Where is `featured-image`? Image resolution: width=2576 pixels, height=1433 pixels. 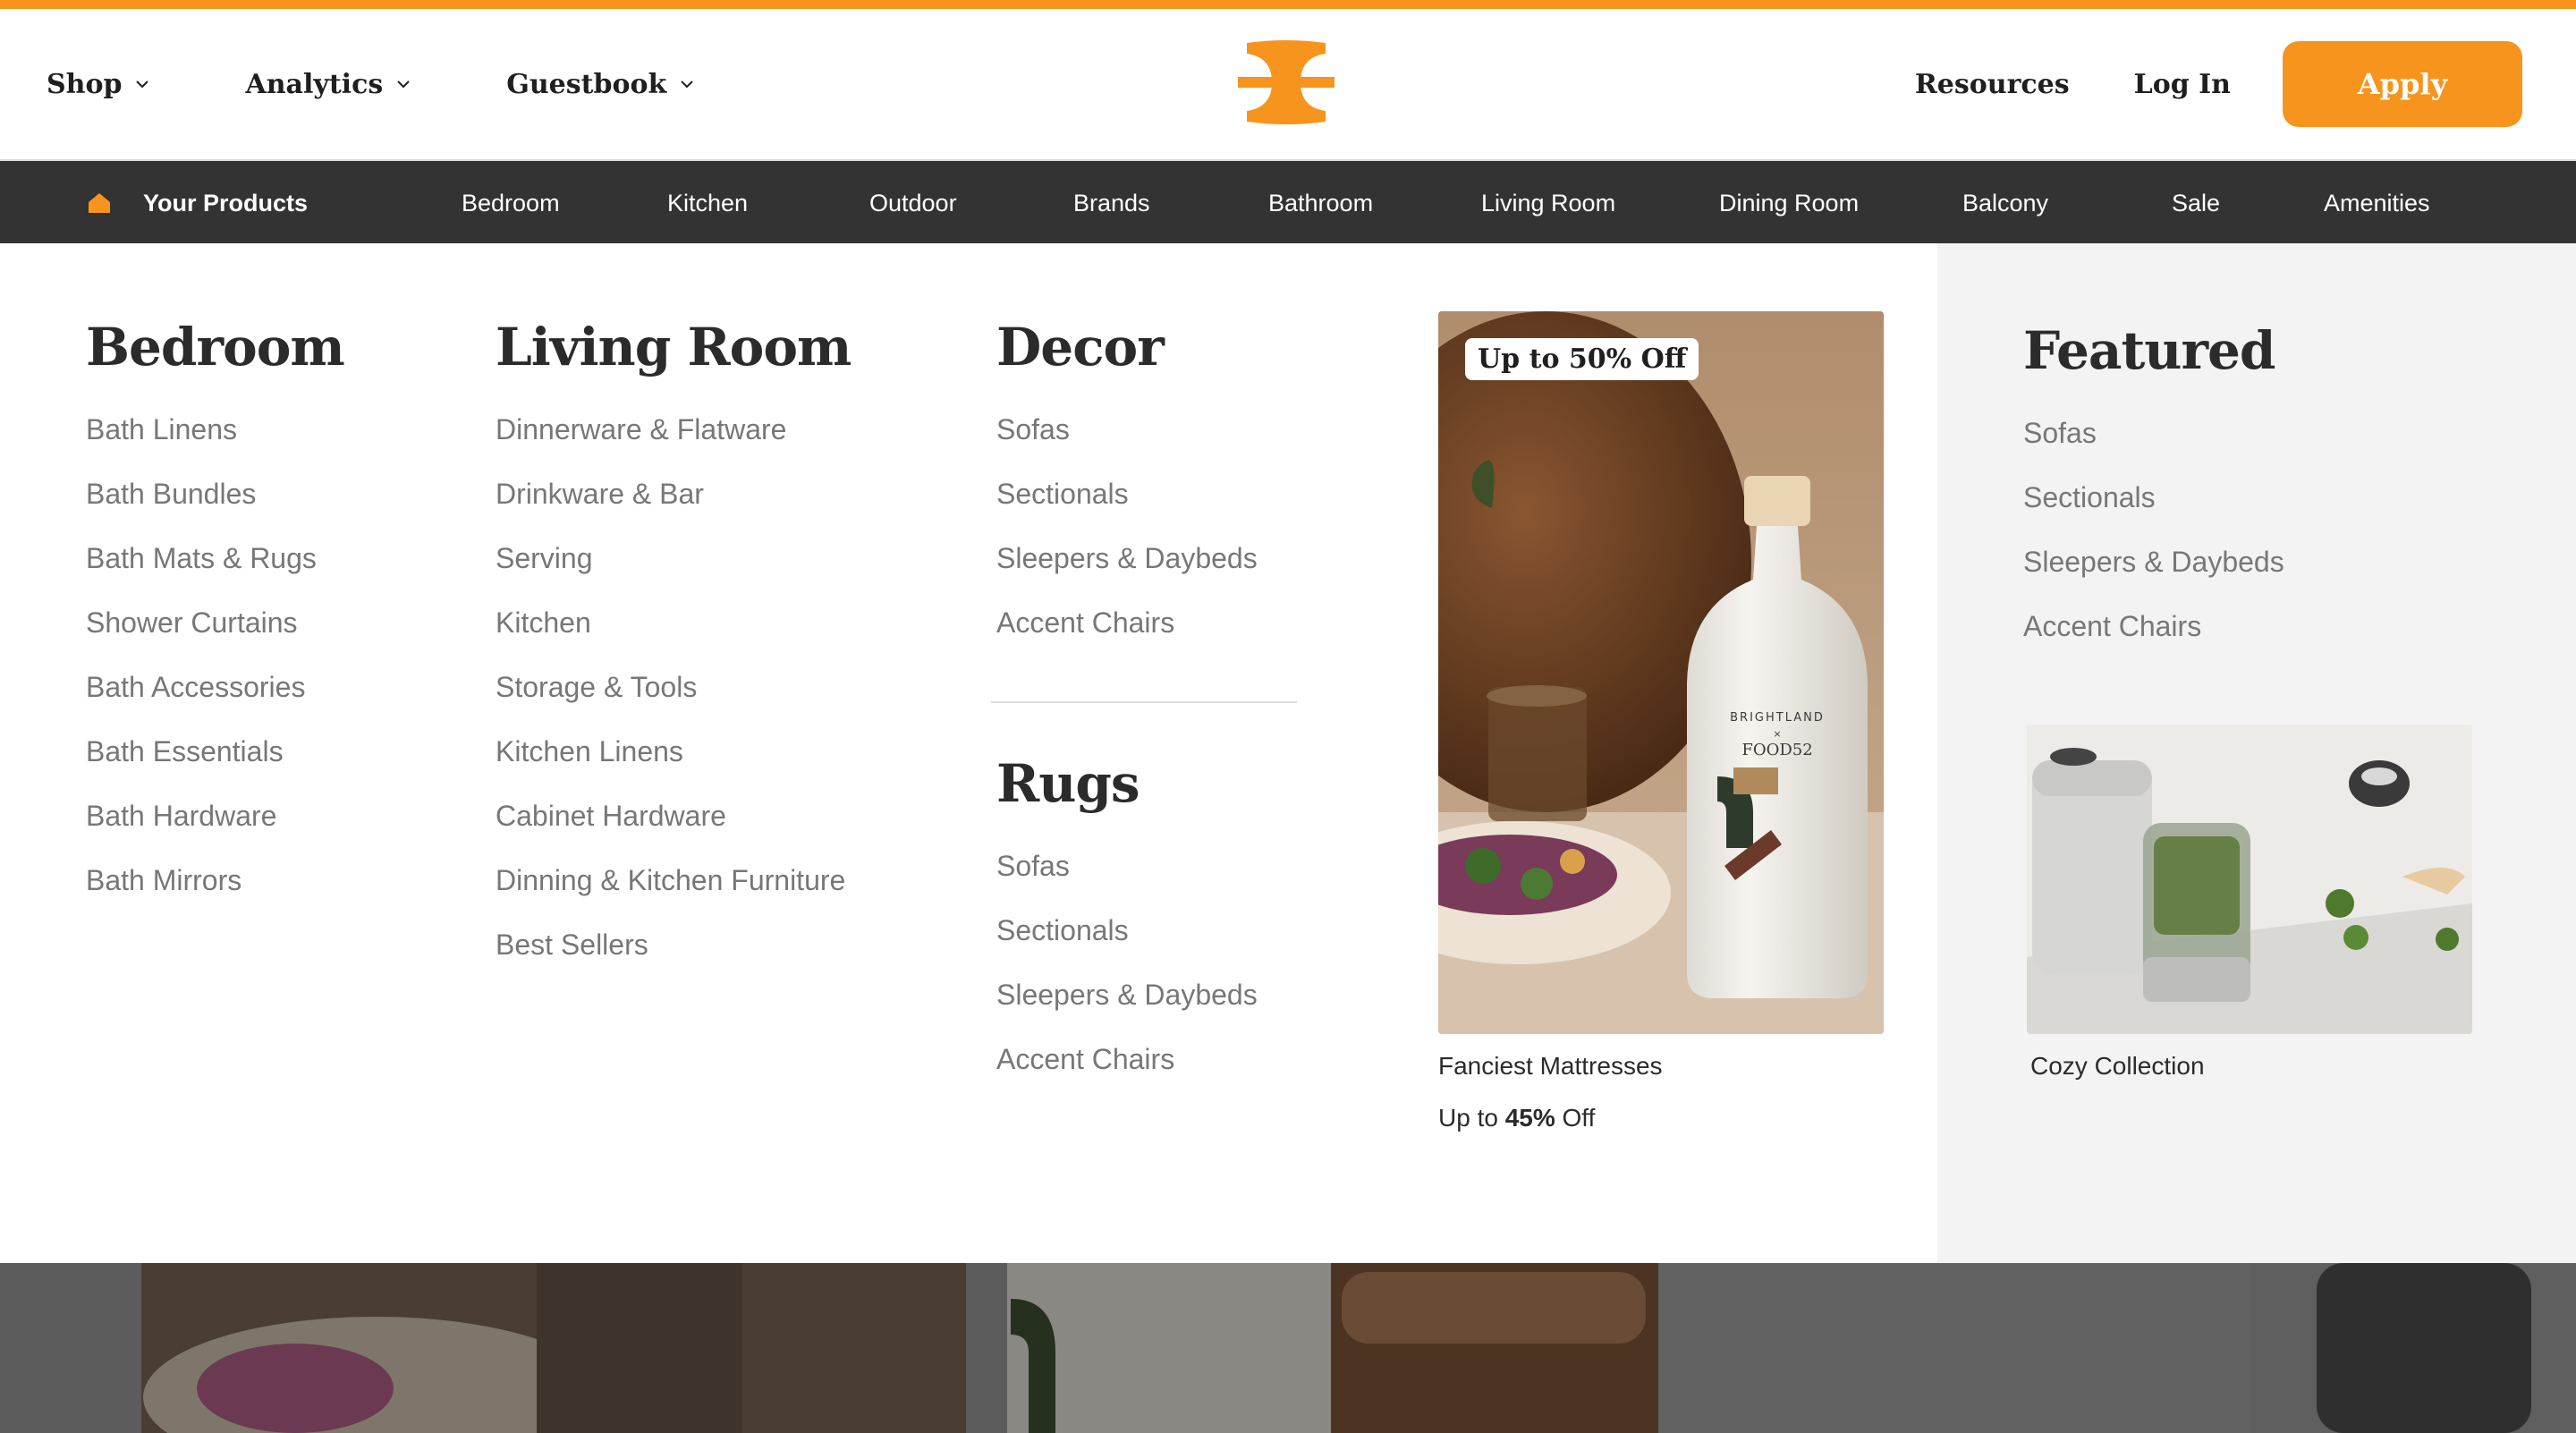
featured-image is located at coordinates (2249, 879).